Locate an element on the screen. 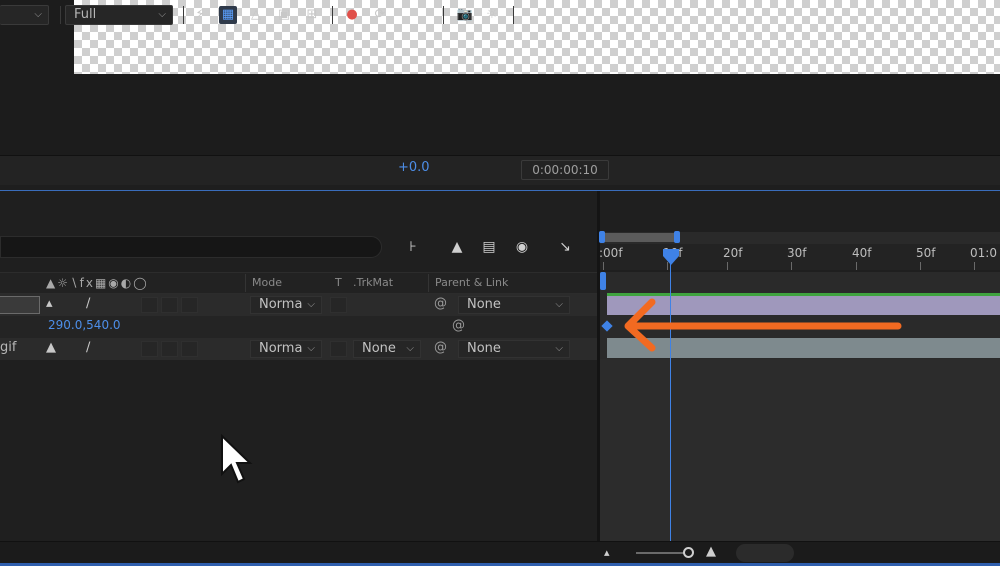  zoom-in-icon: ▲ is located at coordinates (711, 551).